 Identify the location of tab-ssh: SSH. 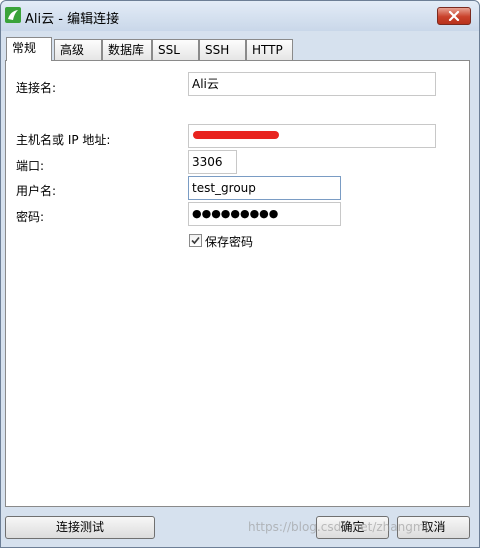
(222, 50).